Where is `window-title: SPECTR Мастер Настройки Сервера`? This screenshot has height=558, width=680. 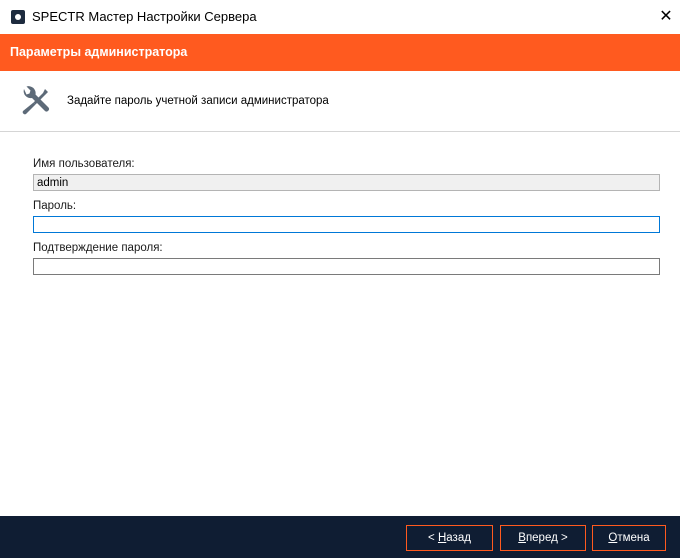
window-title: SPECTR Мастер Настройки Сервера is located at coordinates (144, 16).